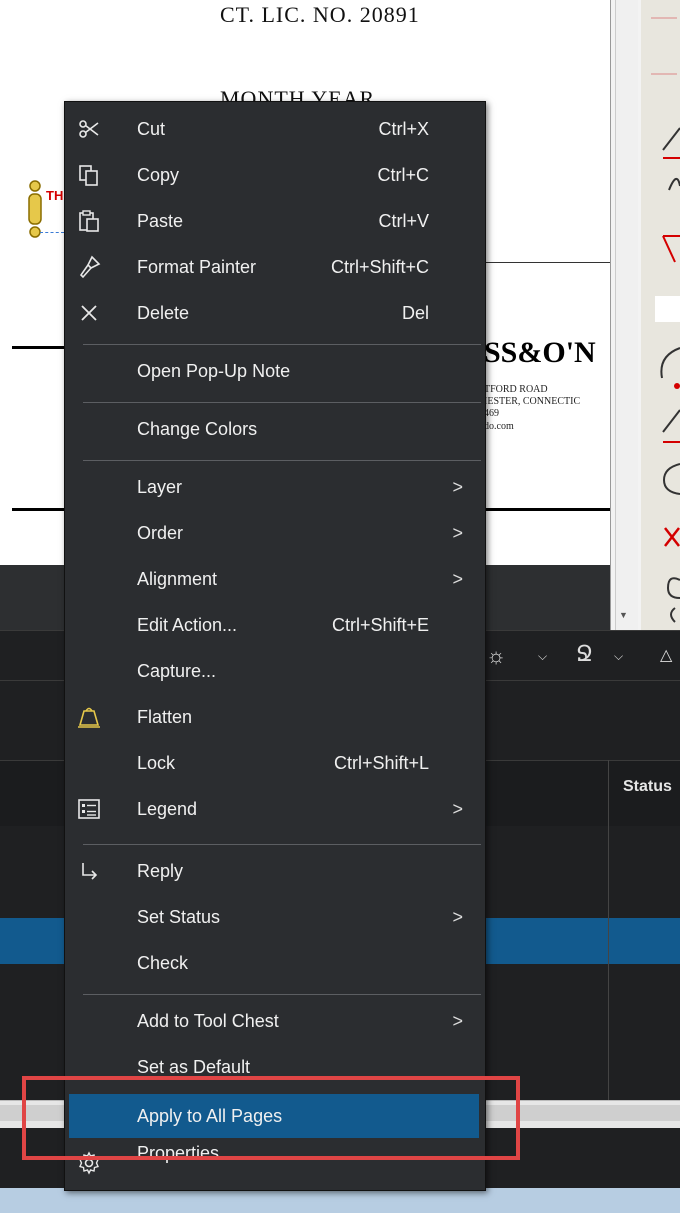 The image size is (680, 1213). What do you see at coordinates (608, 930) in the screenshot?
I see `column-divider` at bounding box center [608, 930].